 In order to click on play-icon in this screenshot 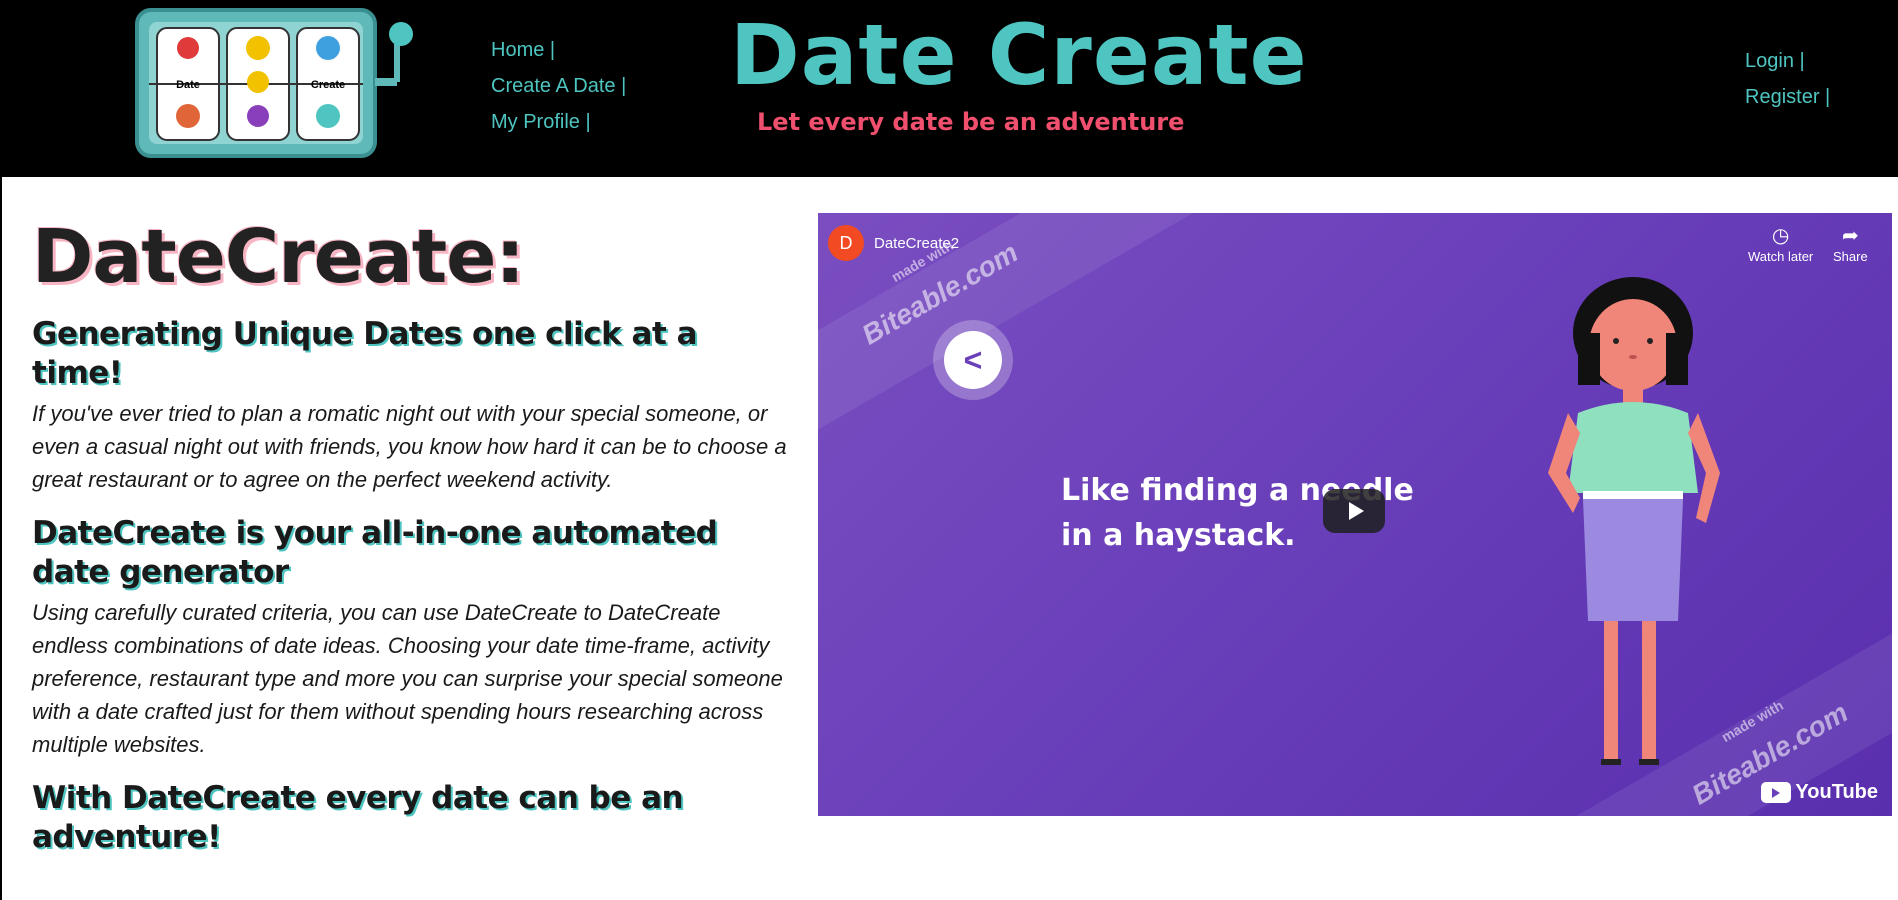, I will do `click(1356, 511)`.